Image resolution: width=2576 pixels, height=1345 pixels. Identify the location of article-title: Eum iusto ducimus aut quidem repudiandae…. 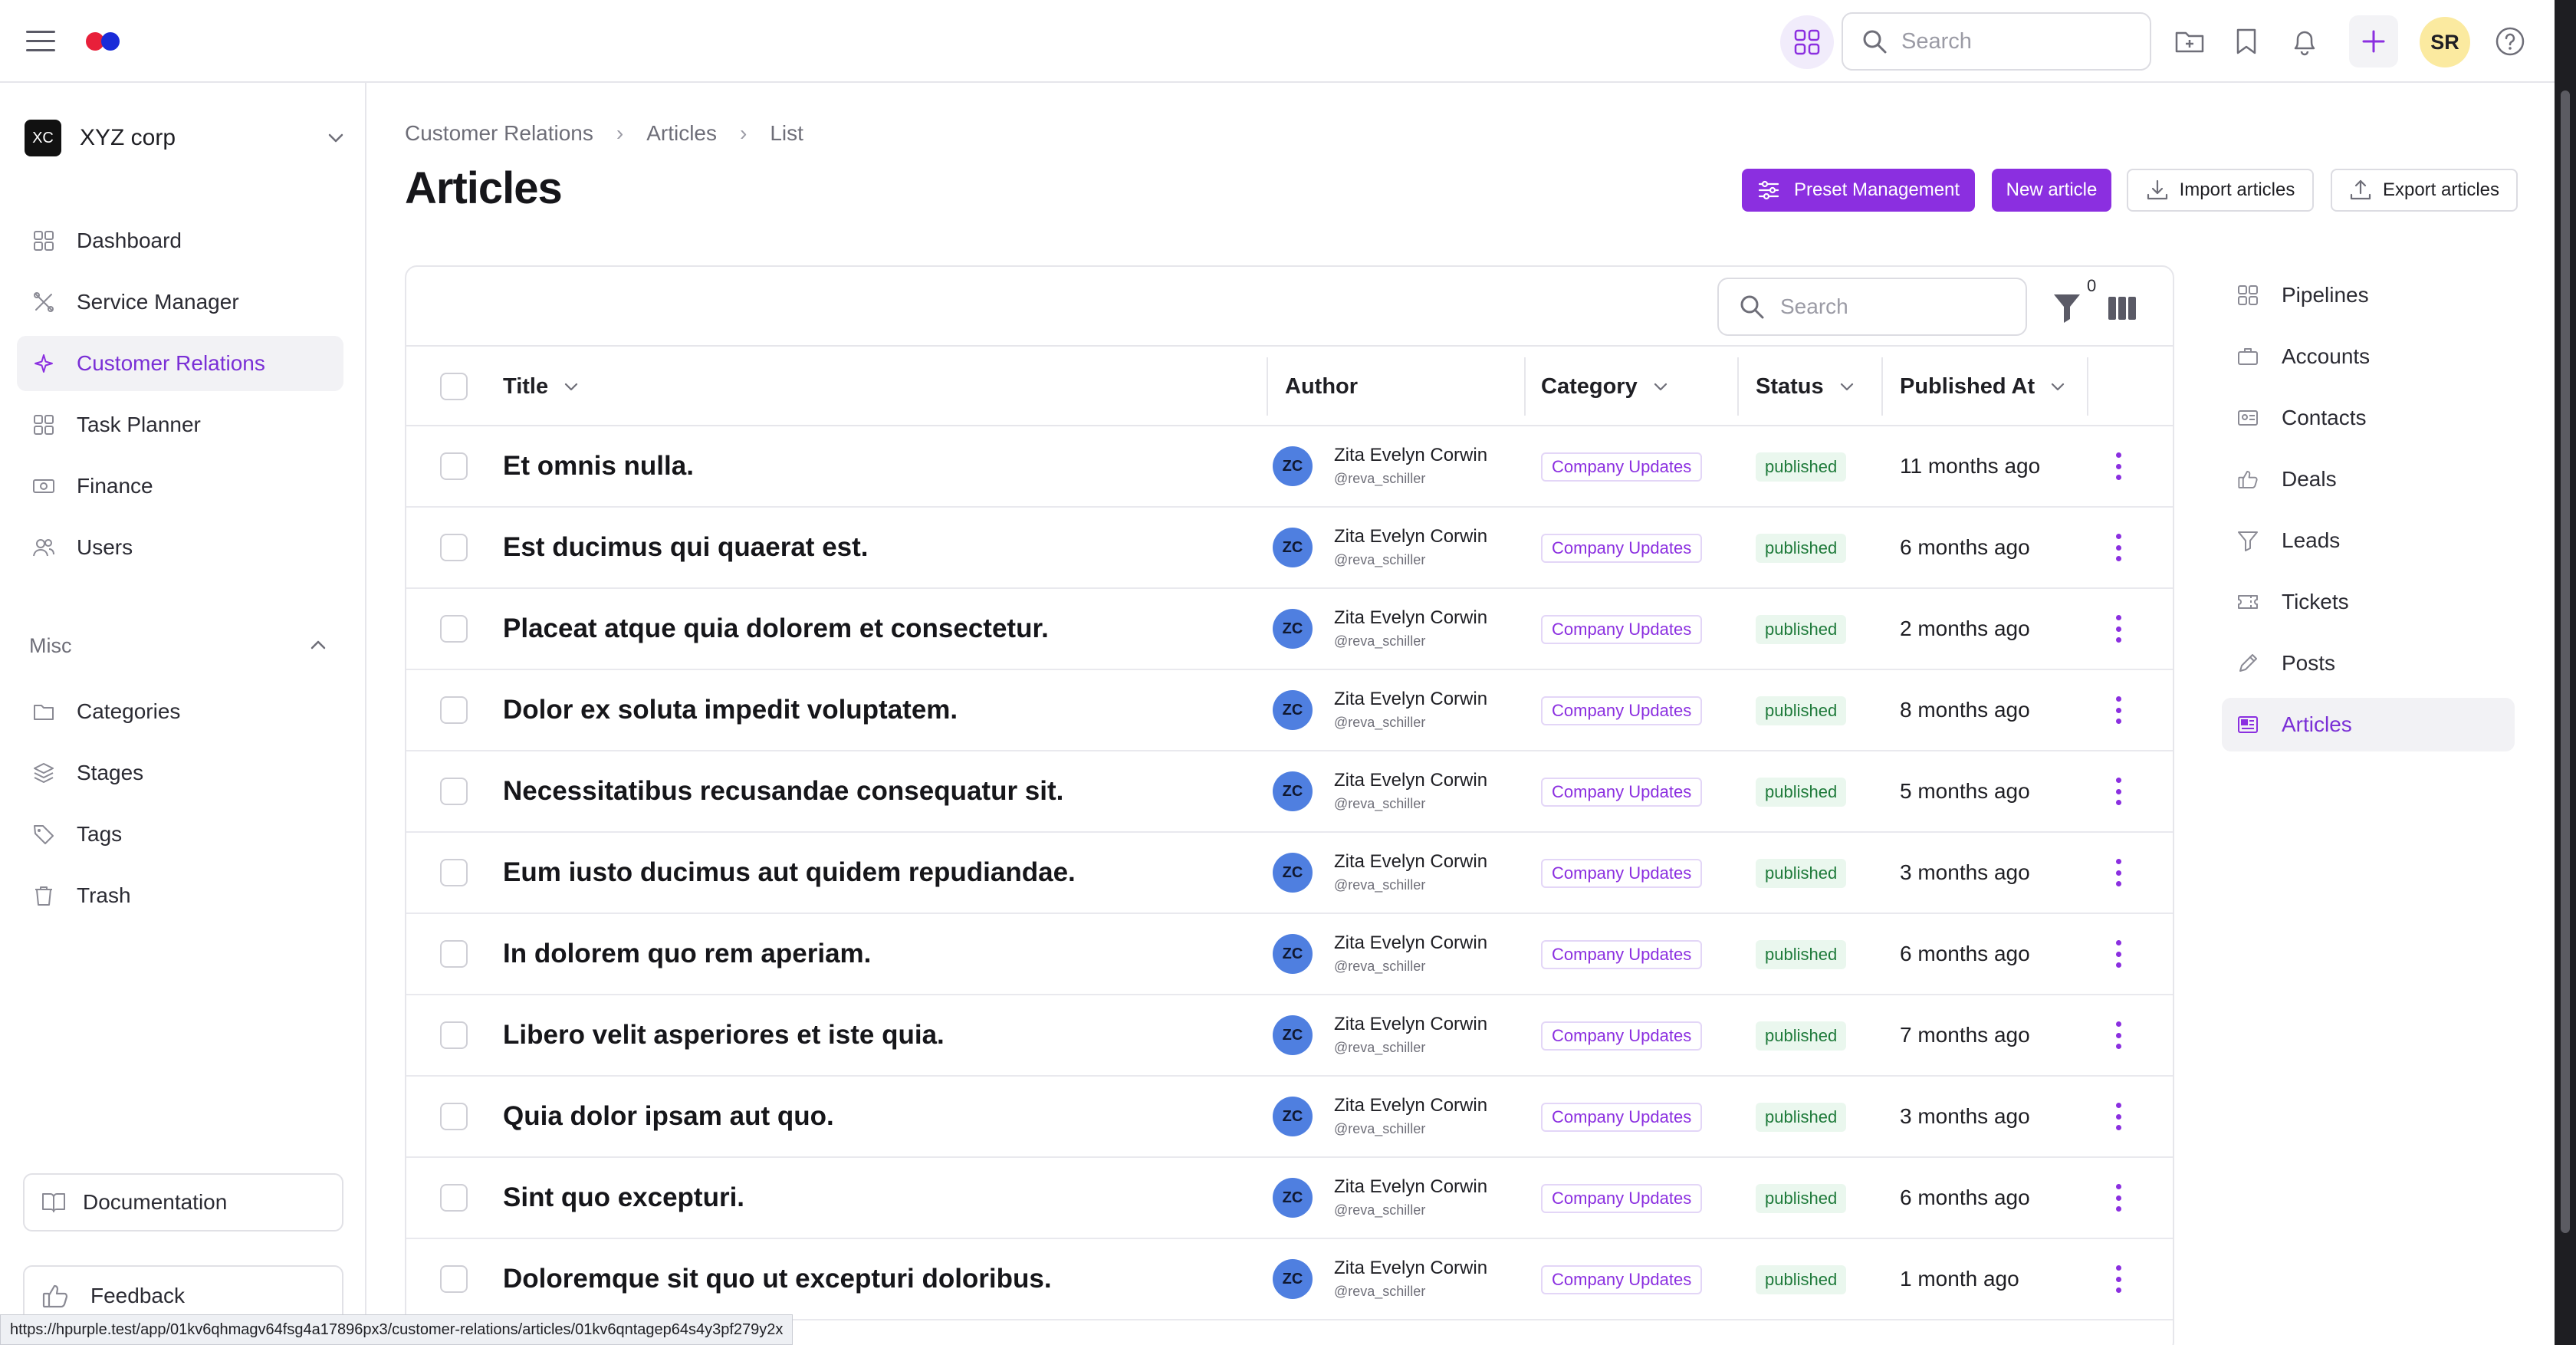
(790, 873).